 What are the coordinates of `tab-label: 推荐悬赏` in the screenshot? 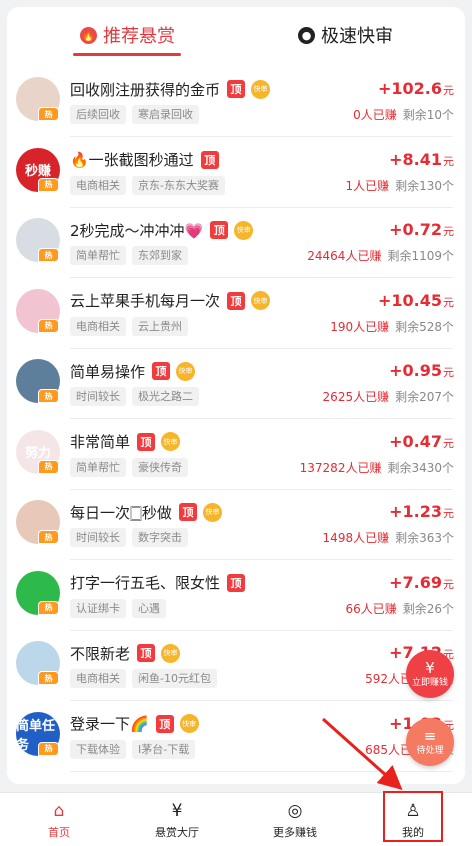 It's located at (139, 36).